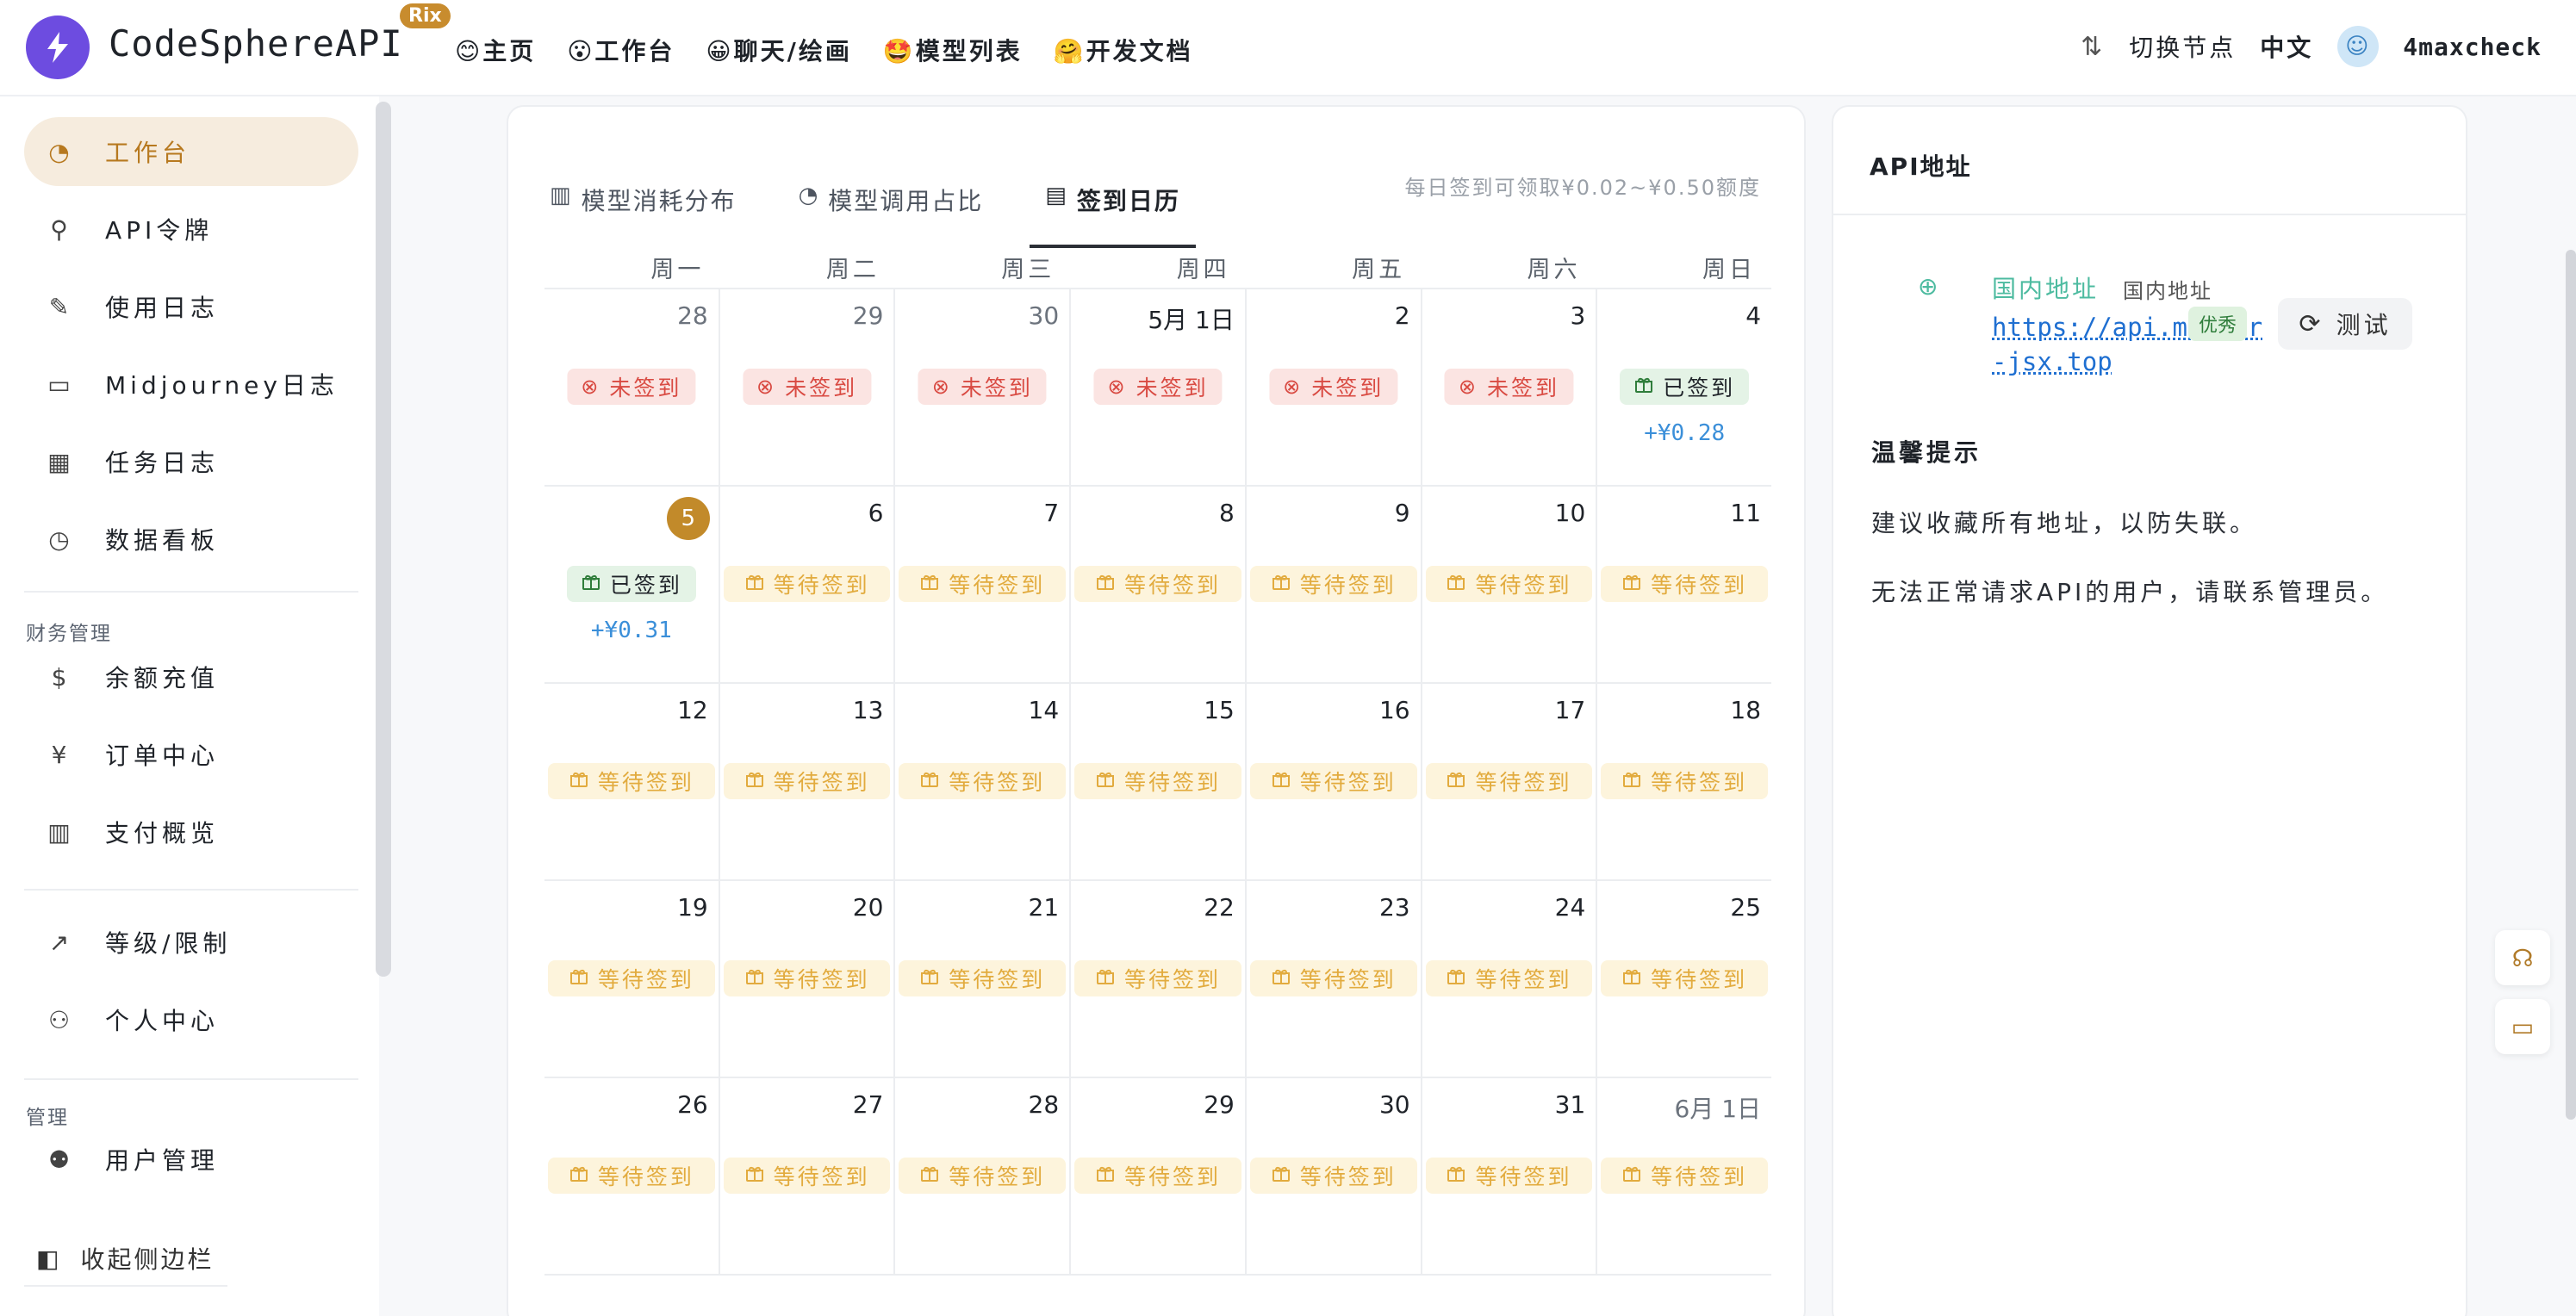  What do you see at coordinates (632, 584) in the screenshot?
I see `calendar-day-cell: 5 已签到 +¥0.31` at bounding box center [632, 584].